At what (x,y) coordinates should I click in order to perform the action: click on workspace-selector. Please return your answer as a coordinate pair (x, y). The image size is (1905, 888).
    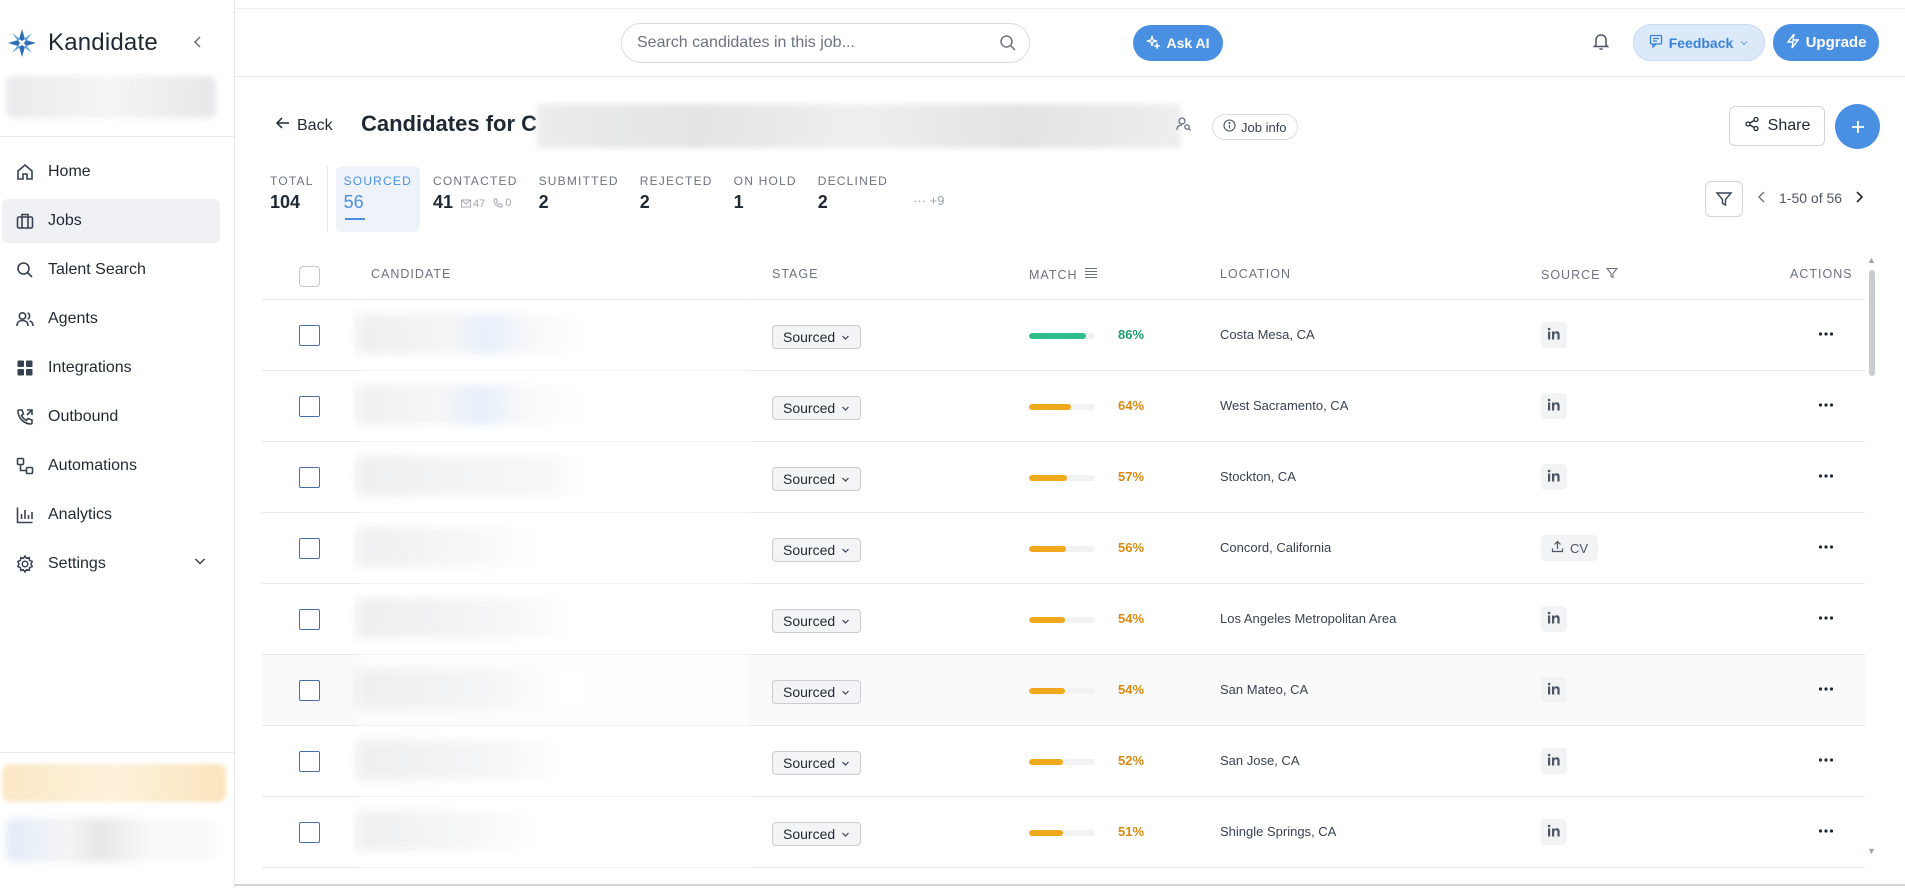
    Looking at the image, I should click on (111, 97).